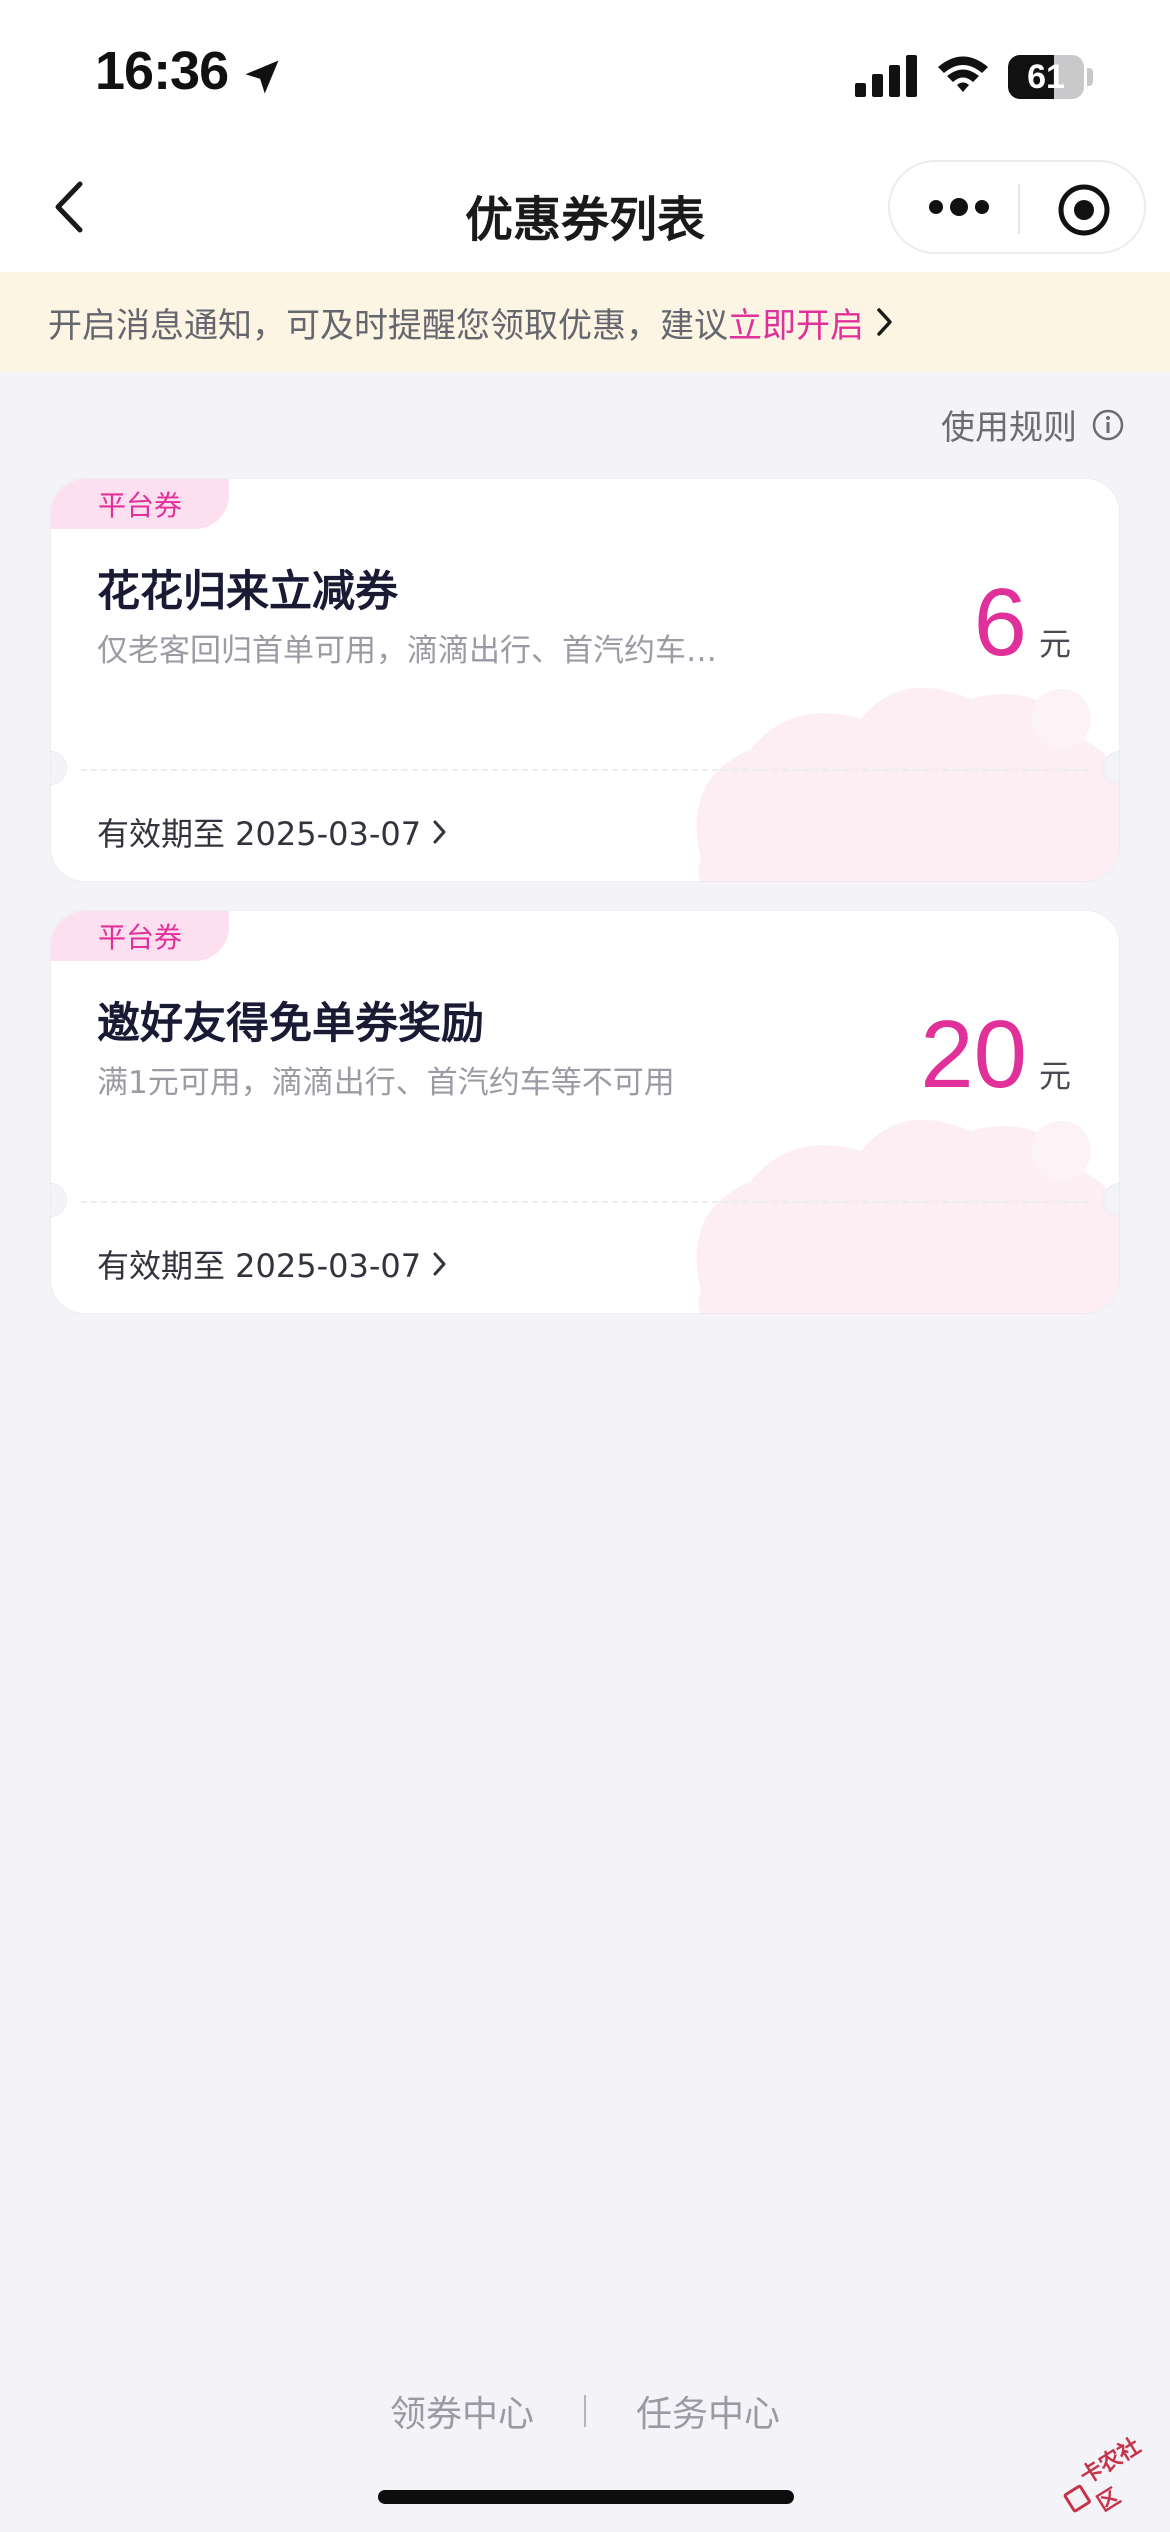  Describe the element at coordinates (708, 2411) in the screenshot. I see `task-center-link: 任务中心` at that location.